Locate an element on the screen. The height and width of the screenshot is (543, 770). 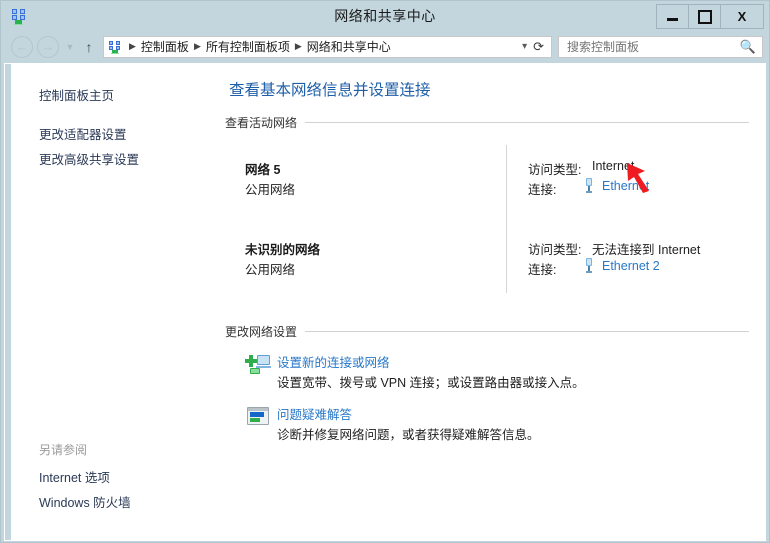
see-also-item-internet-options: Internet 选项 is located at coordinates (109, 476).